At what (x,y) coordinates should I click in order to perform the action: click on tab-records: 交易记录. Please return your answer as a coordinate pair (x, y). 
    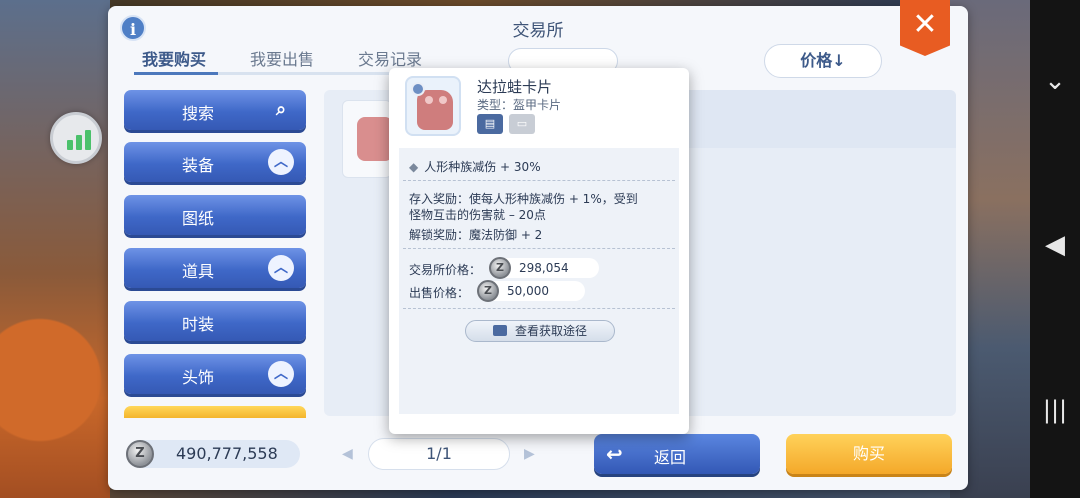
    Looking at the image, I should click on (390, 58).